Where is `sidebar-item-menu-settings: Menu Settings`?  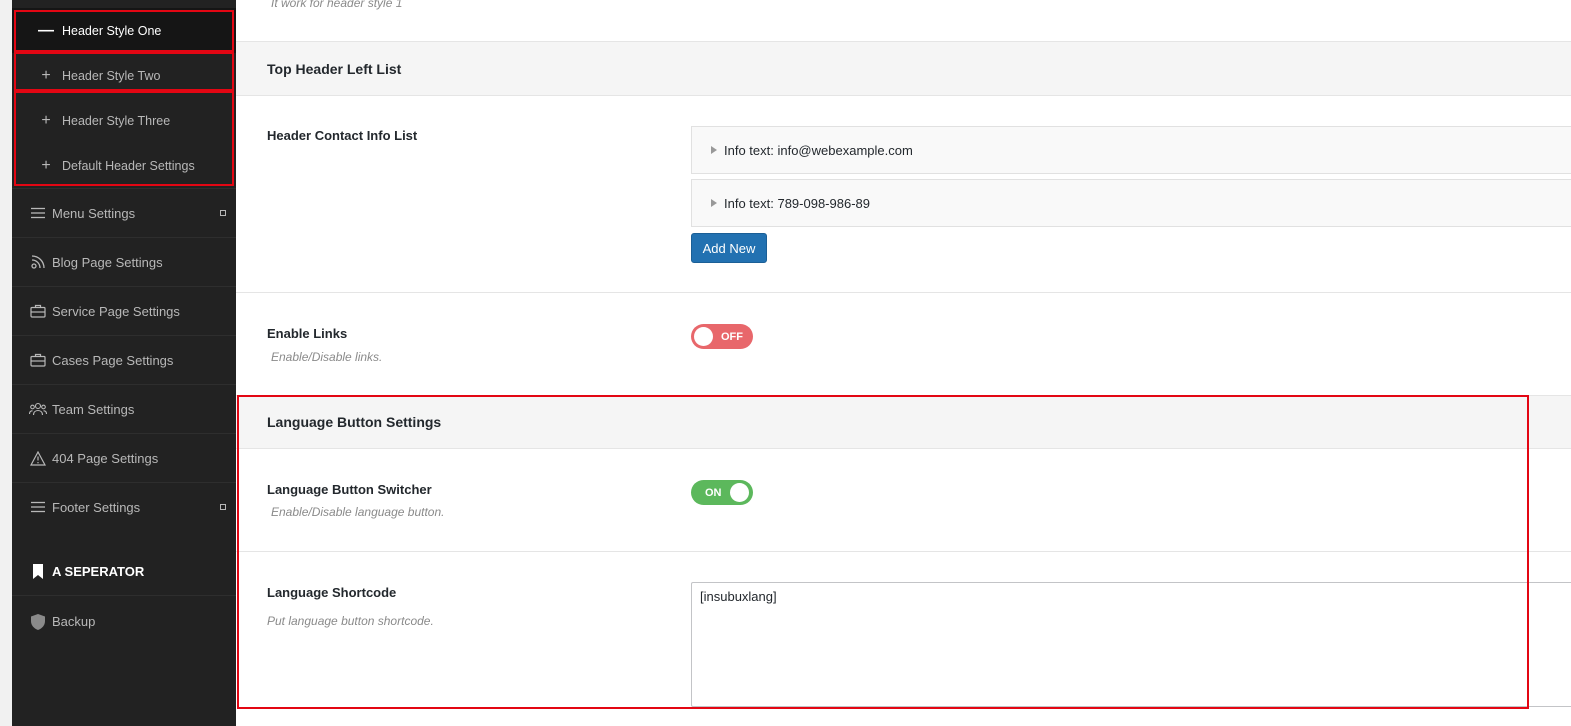
sidebar-item-menu-settings: Menu Settings is located at coordinates (124, 212).